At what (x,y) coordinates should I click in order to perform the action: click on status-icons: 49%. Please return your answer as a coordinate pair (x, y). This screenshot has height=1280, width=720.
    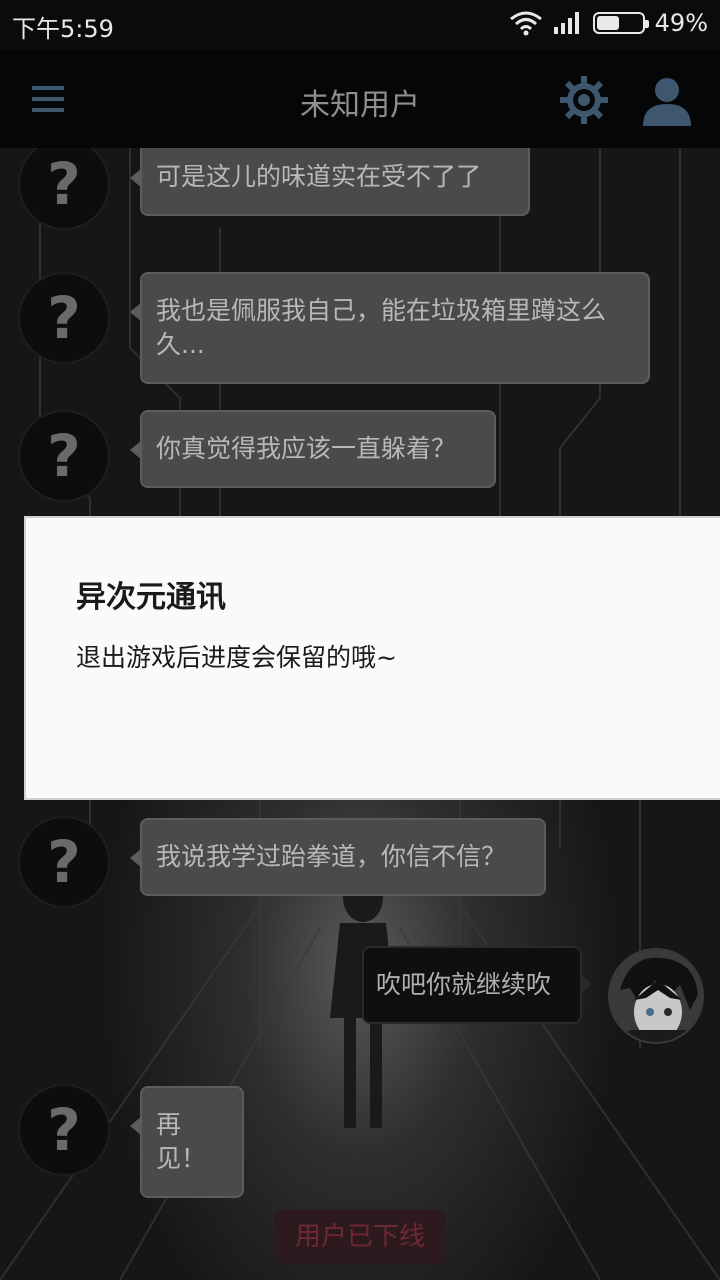
    Looking at the image, I should click on (608, 23).